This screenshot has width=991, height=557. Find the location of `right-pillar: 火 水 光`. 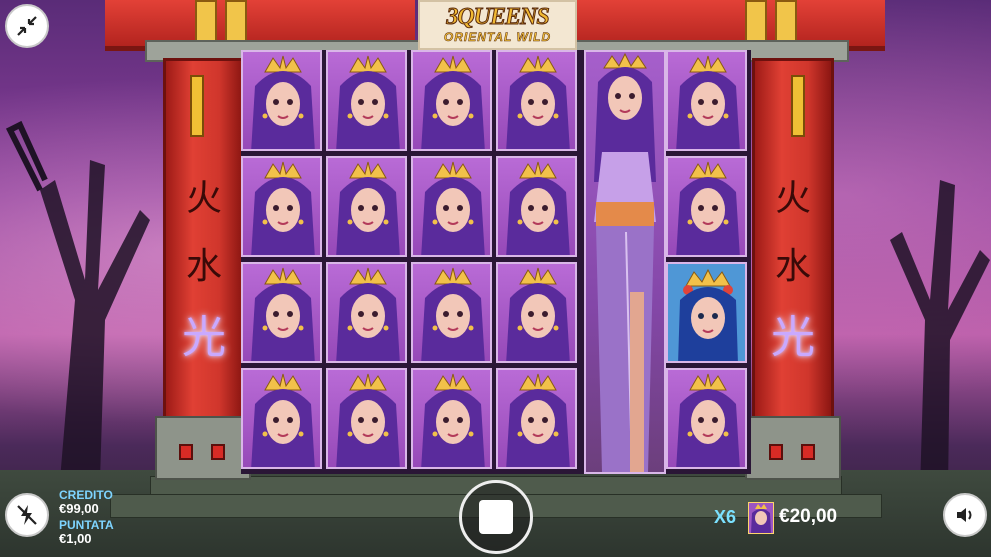

right-pillar: 火 水 光 is located at coordinates (793, 241).